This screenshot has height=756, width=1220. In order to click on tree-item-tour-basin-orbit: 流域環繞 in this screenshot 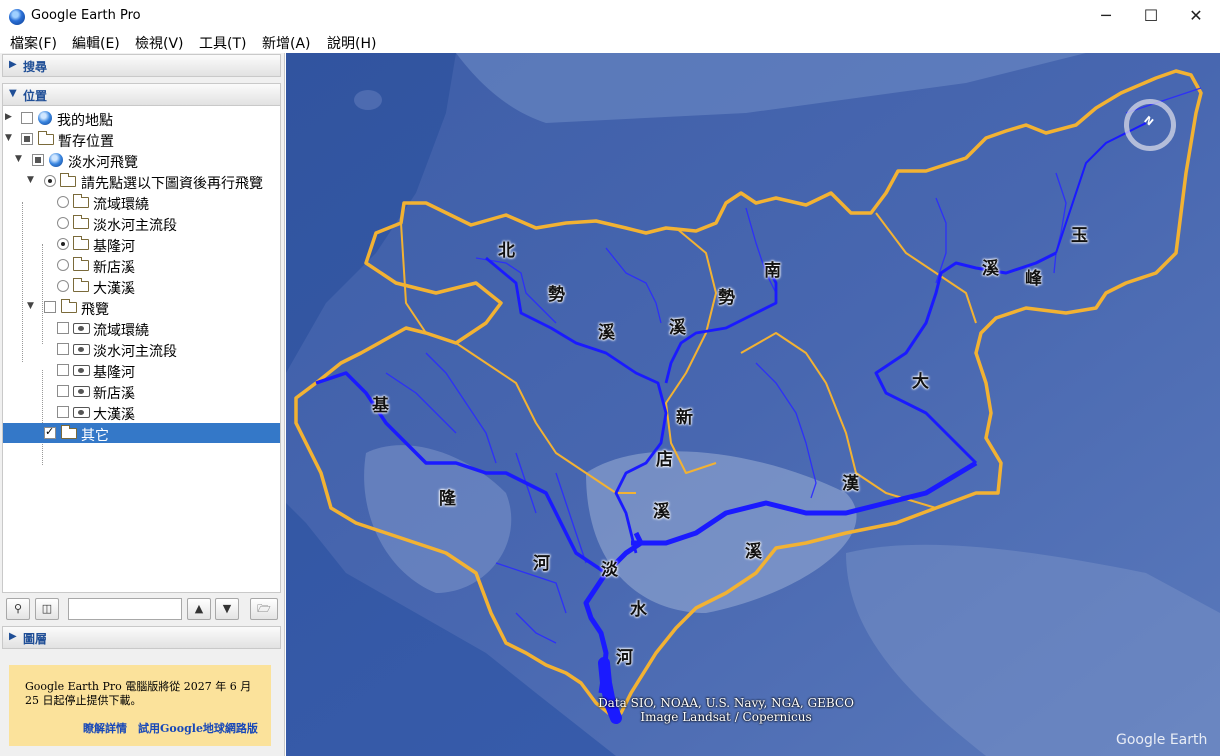, I will do `click(141, 328)`.